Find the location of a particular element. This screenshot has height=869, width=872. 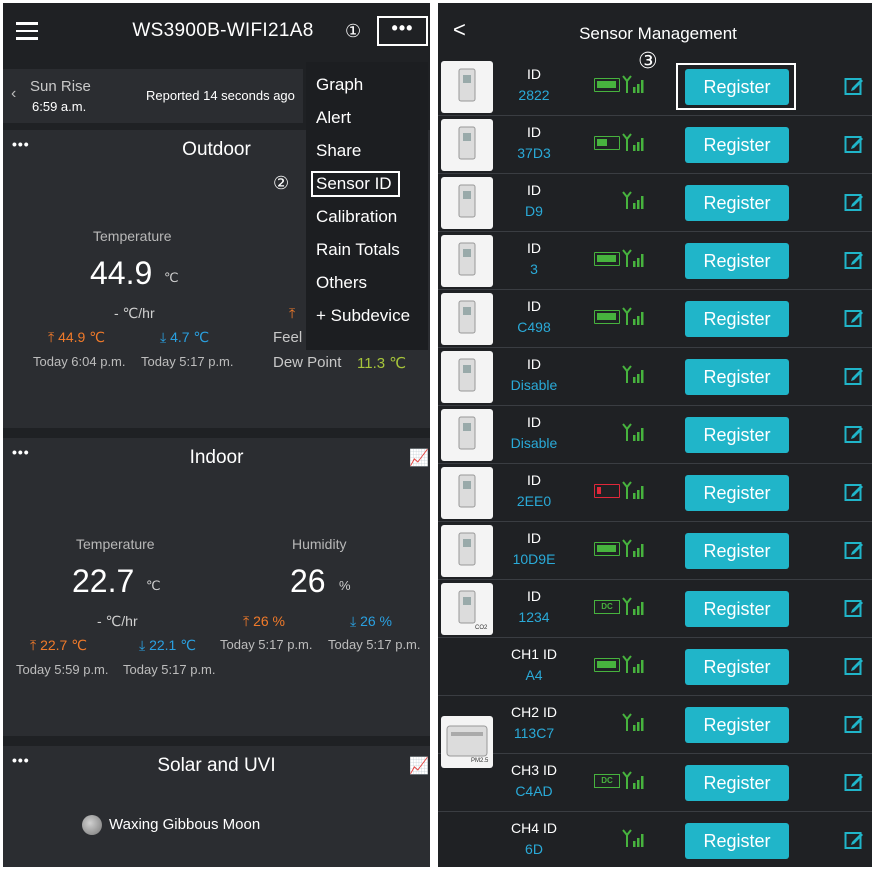

sensor-id-label: CH3 ID is located at coordinates (534, 770).